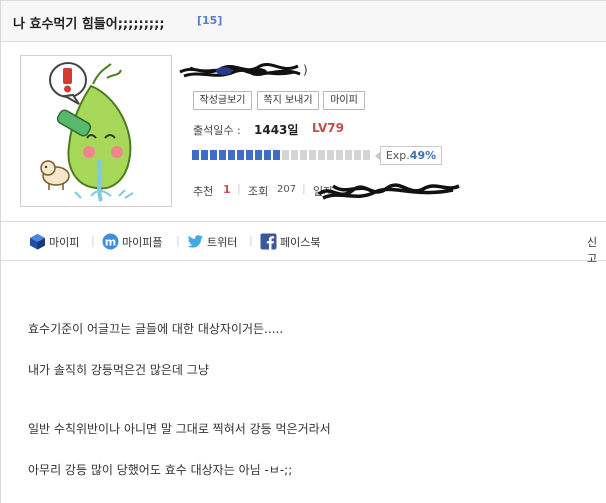  Describe the element at coordinates (142, 242) in the screenshot. I see `share-mypiple-label: 마이피플` at that location.